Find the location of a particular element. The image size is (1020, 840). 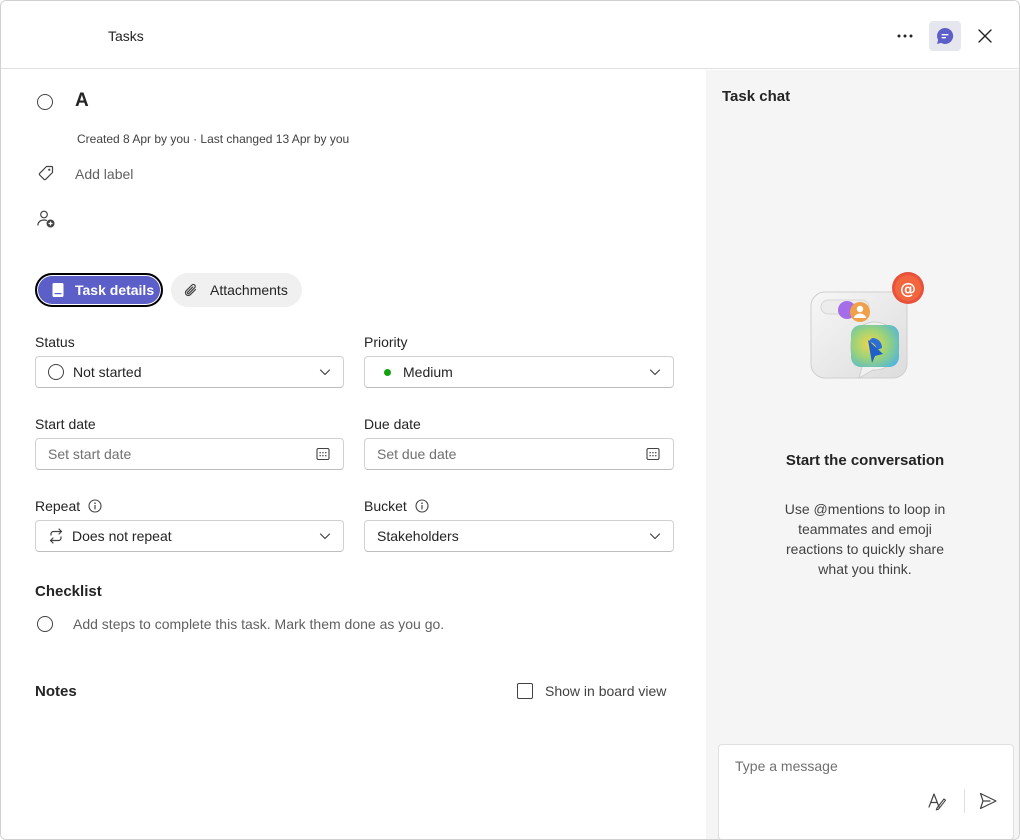

toggle-chat-button is located at coordinates (945, 36).